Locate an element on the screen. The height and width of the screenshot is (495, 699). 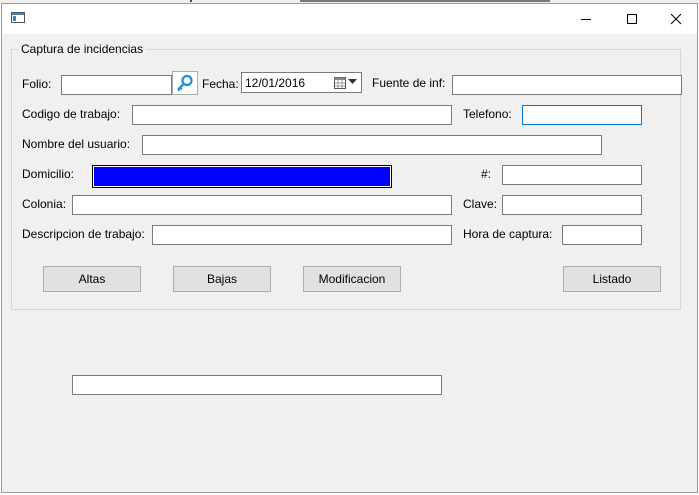
nombre-usuario-label: Nombre del usuario: is located at coordinates (76, 144).